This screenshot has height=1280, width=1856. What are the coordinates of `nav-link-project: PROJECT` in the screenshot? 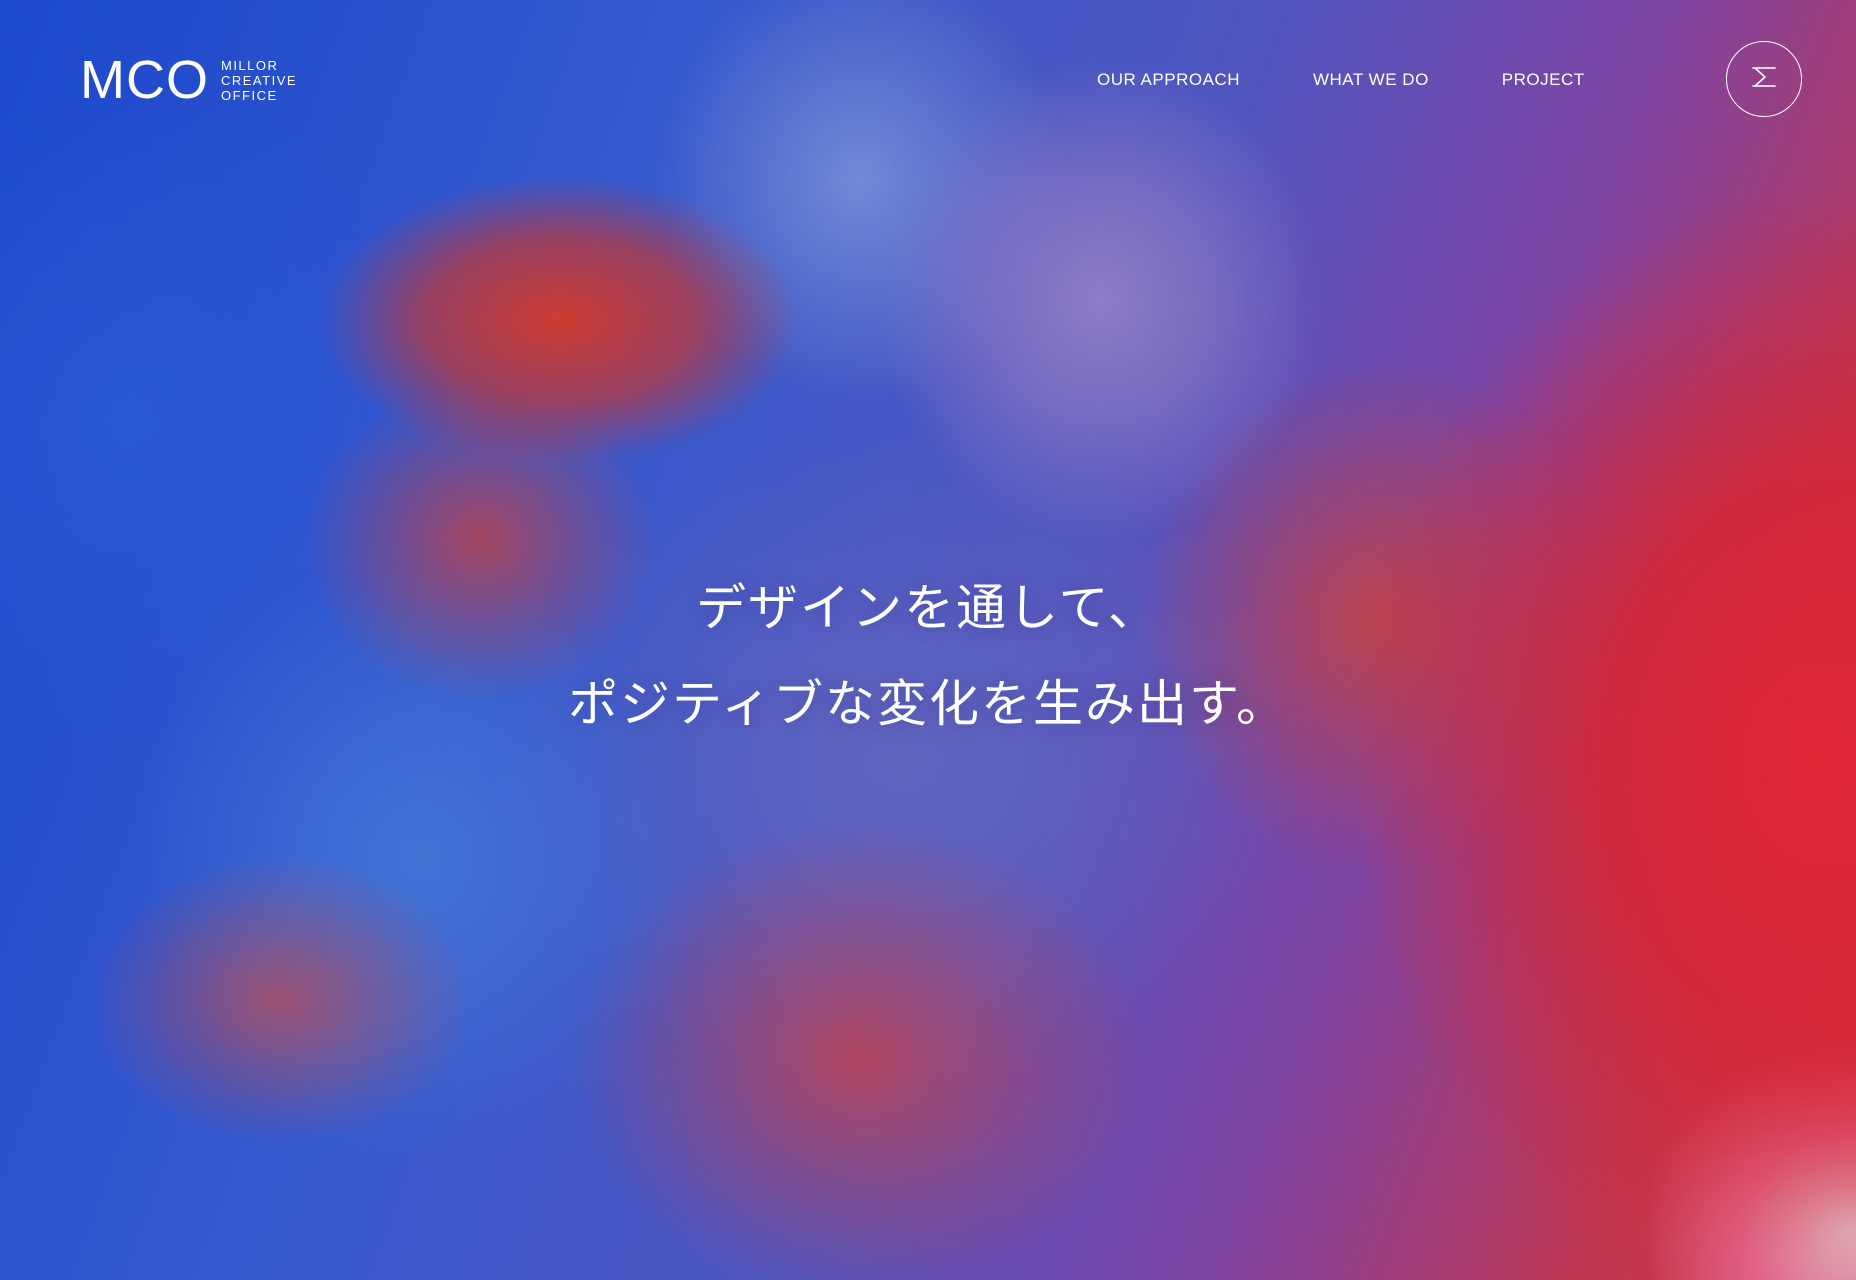 It's located at (1543, 80).